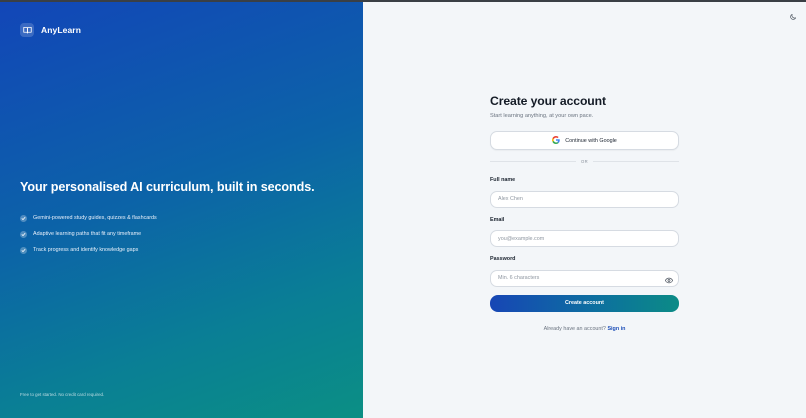 The image size is (806, 418). Describe the element at coordinates (548, 101) in the screenshot. I see `page-title: Create your account` at that location.